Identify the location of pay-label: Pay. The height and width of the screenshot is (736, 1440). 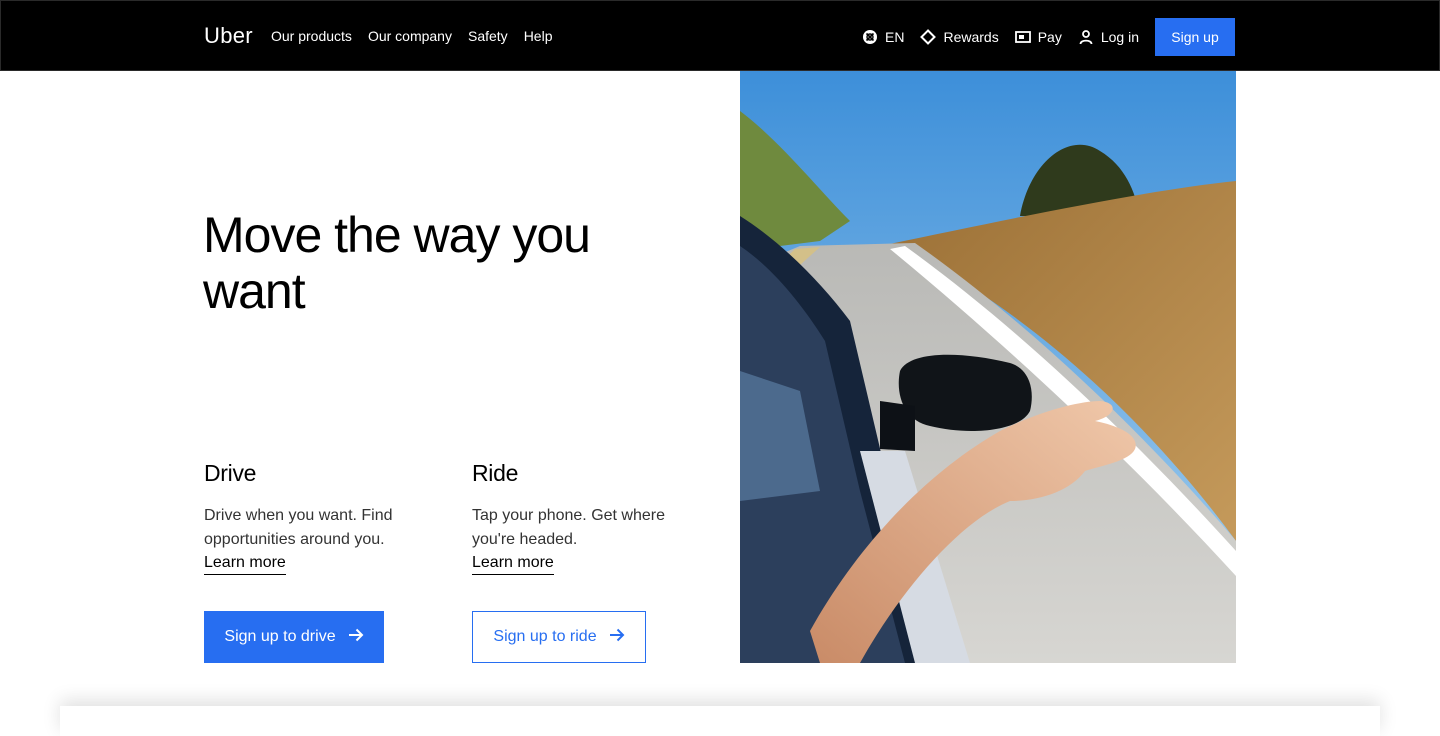
(1049, 37).